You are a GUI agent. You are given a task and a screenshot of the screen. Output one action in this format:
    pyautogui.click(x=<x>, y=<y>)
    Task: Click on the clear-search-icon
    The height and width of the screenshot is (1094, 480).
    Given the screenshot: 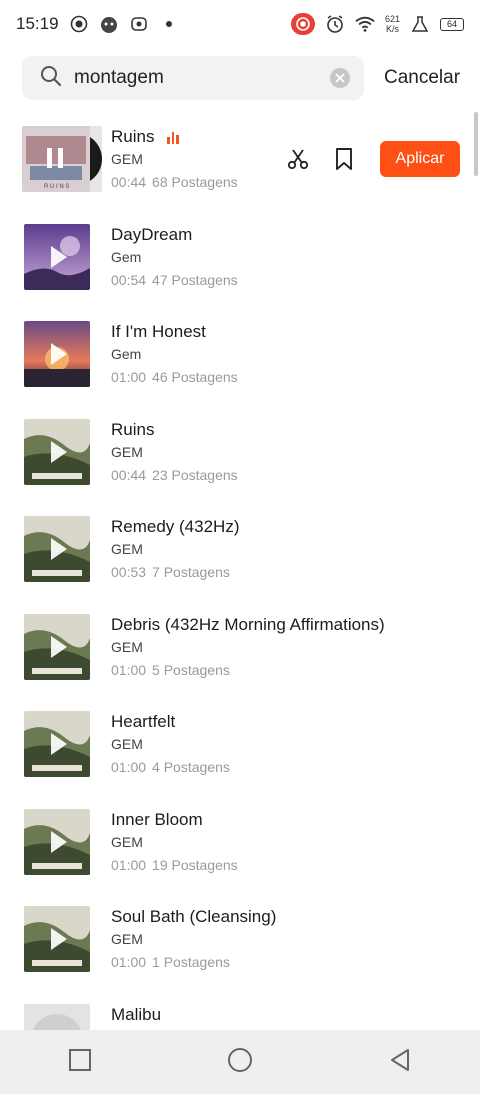 What is the action you would take?
    pyautogui.click(x=340, y=78)
    